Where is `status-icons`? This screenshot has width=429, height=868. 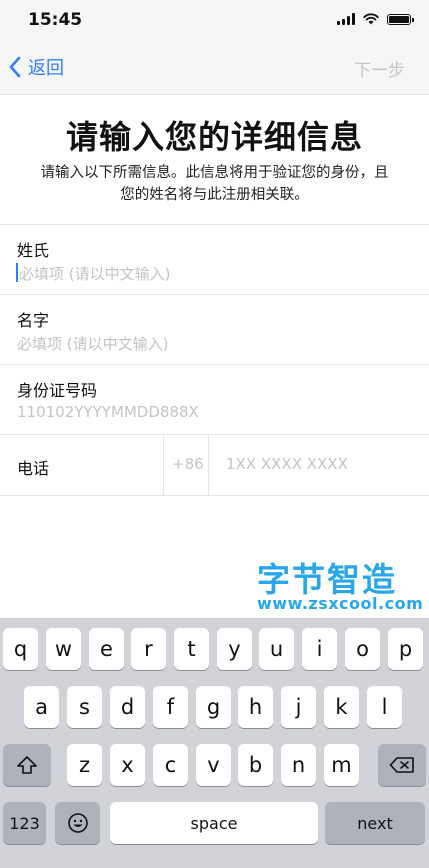 status-icons is located at coordinates (375, 19).